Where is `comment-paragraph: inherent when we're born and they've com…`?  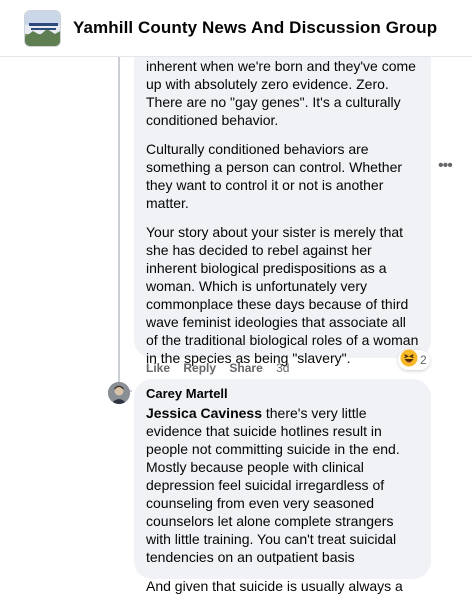
comment-paragraph: inherent when we're born and they've com… is located at coordinates (281, 93).